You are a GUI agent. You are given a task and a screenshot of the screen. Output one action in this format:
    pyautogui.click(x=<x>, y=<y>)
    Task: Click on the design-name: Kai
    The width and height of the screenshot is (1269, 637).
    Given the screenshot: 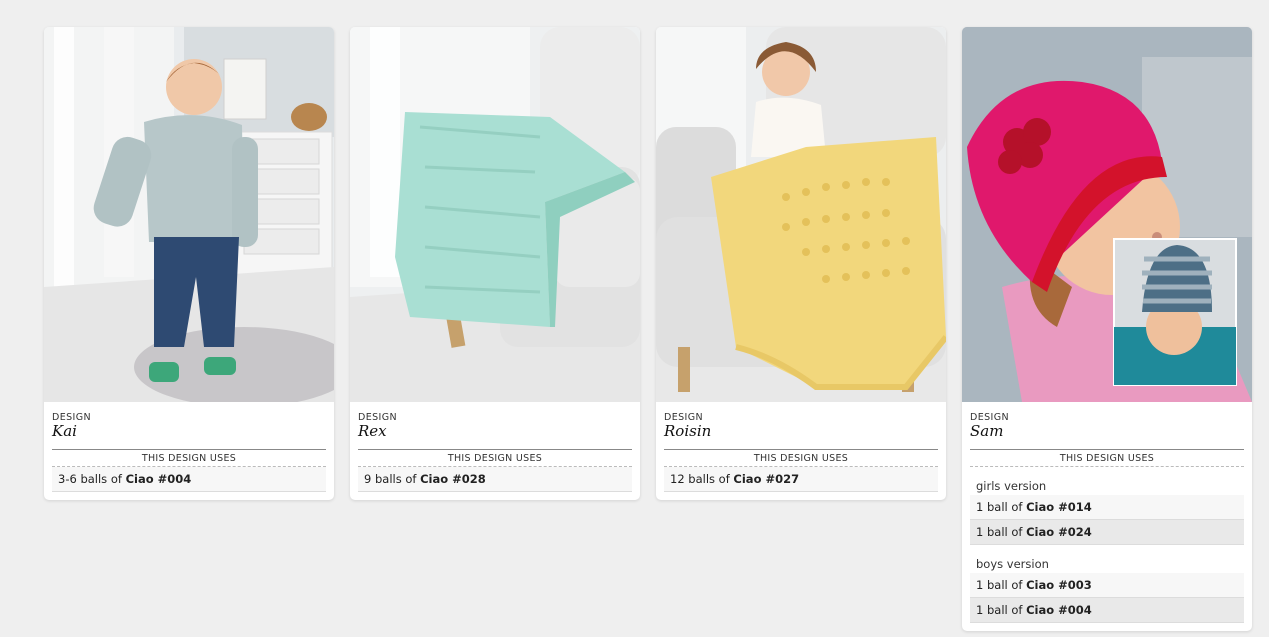 What is the action you would take?
    pyautogui.click(x=64, y=431)
    